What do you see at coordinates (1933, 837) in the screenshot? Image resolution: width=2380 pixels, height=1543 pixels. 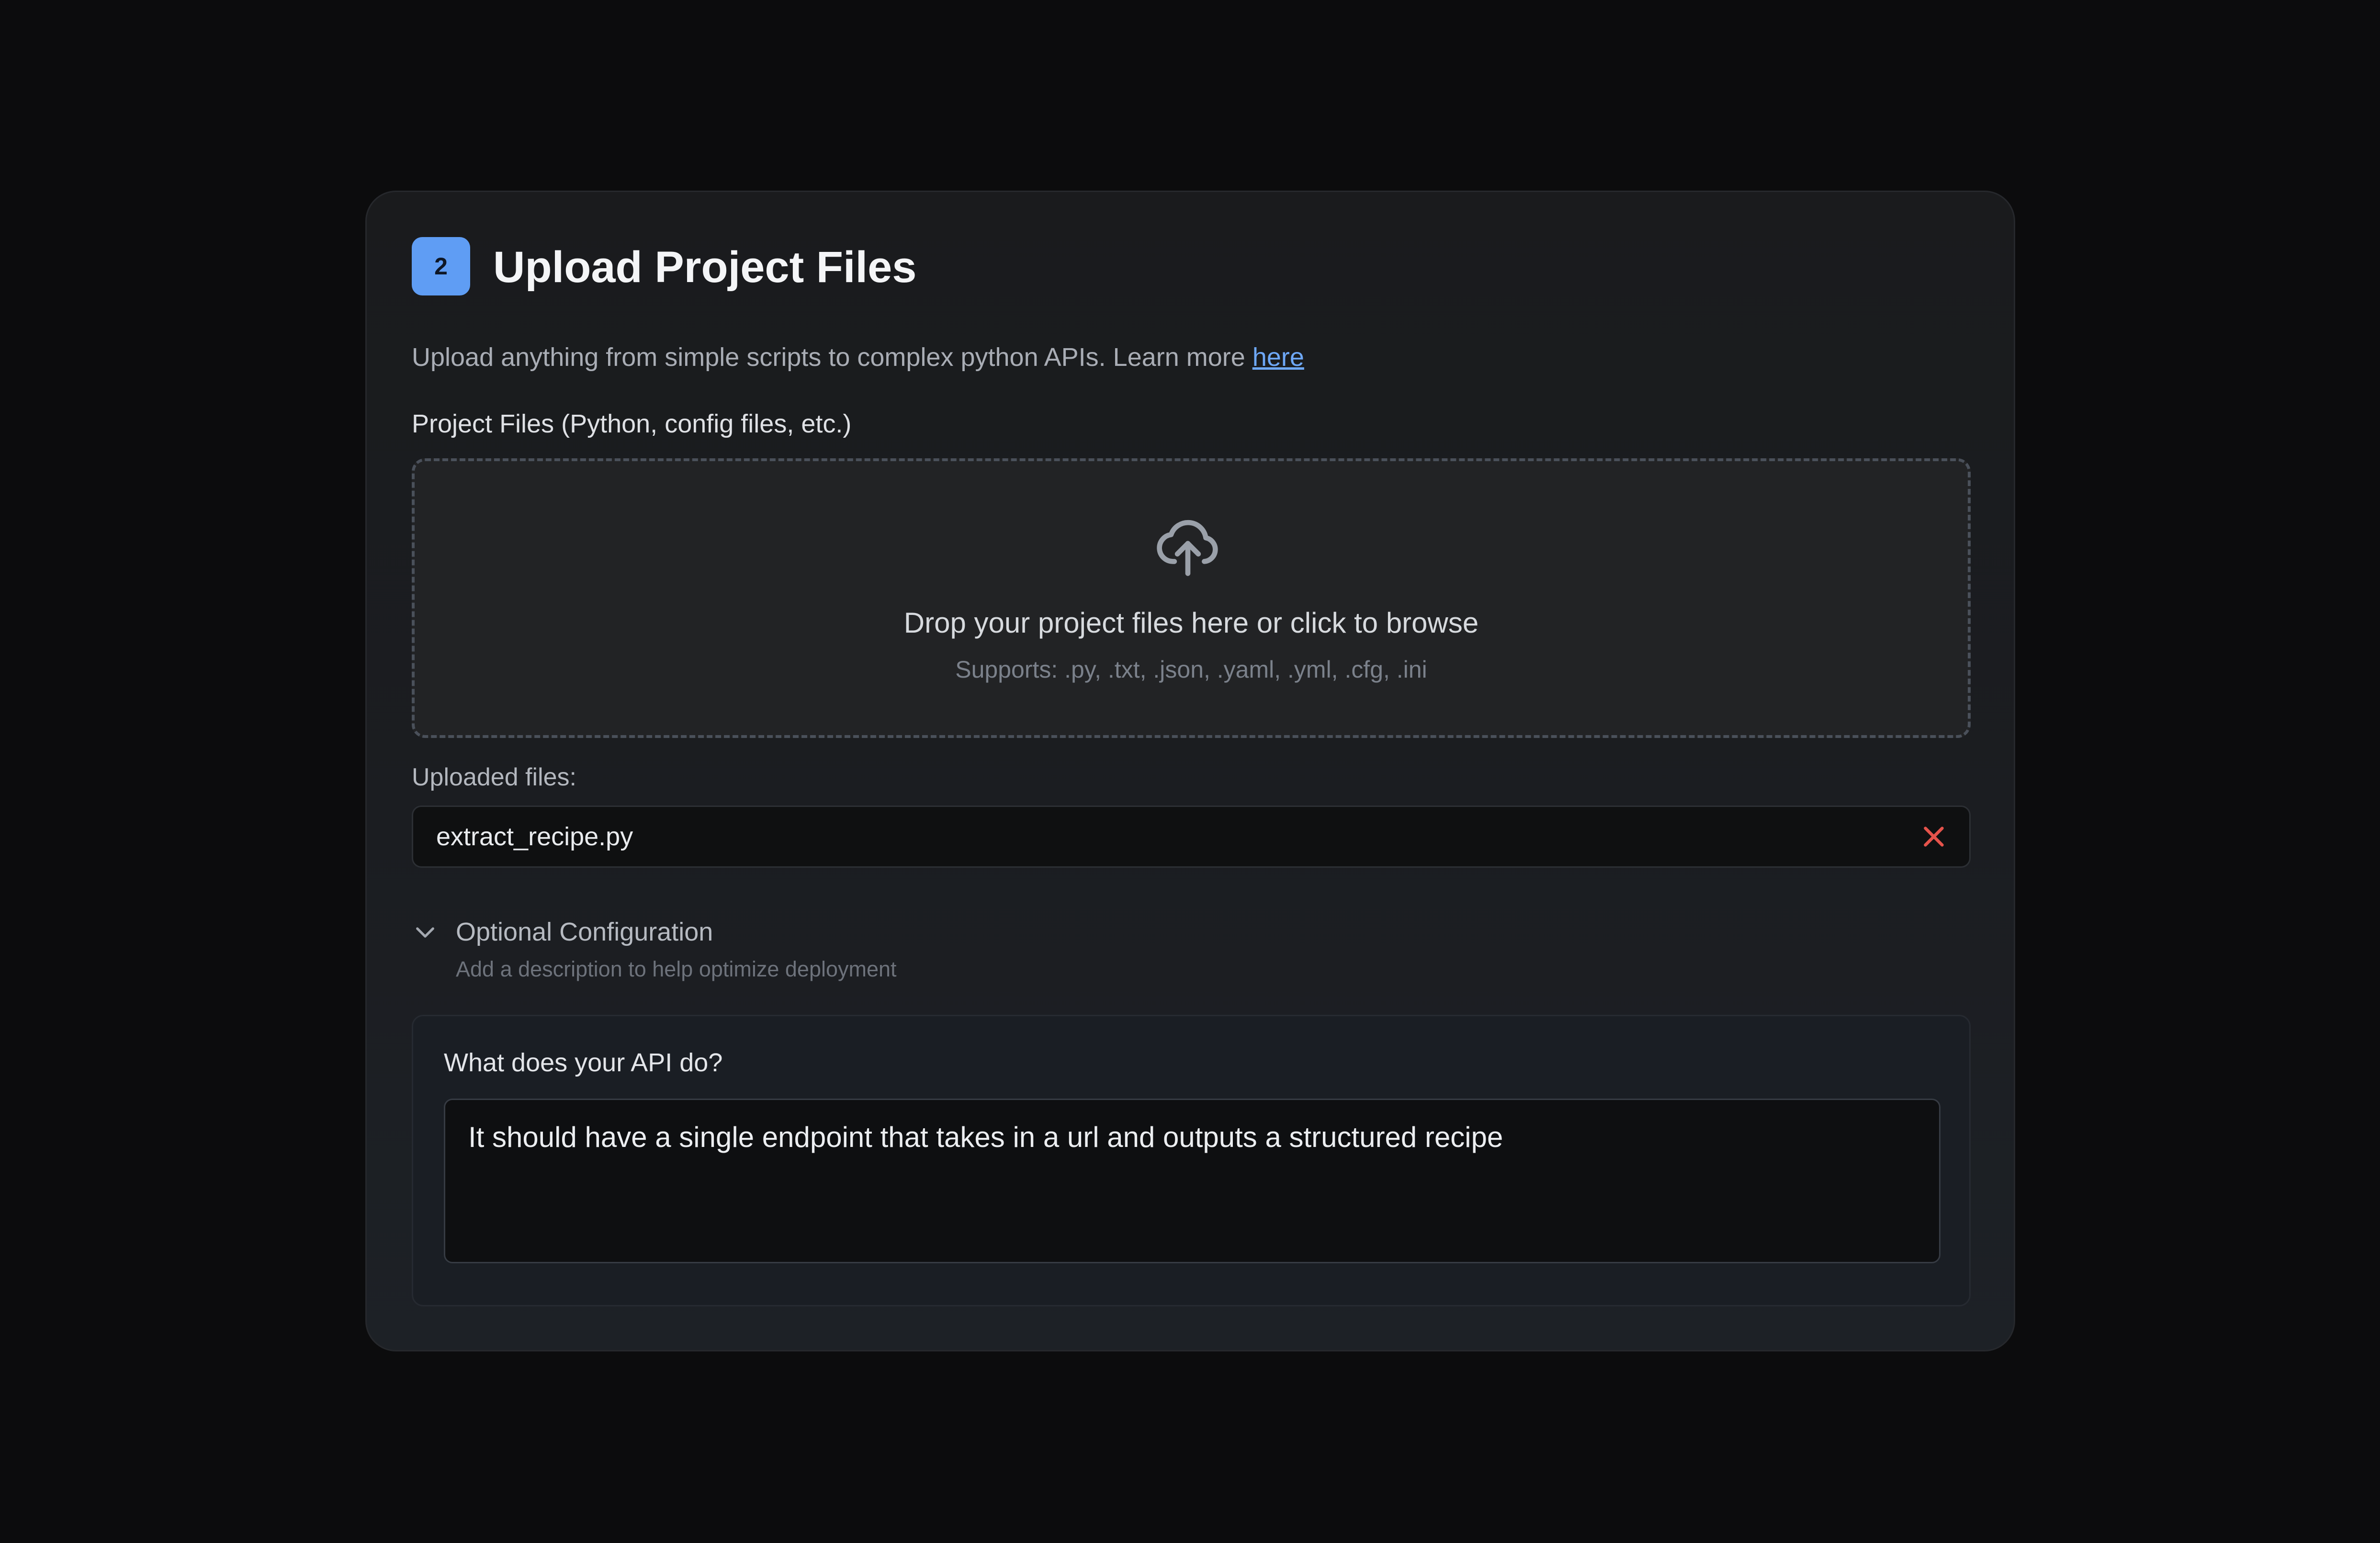 I see `remove-file-icon` at bounding box center [1933, 837].